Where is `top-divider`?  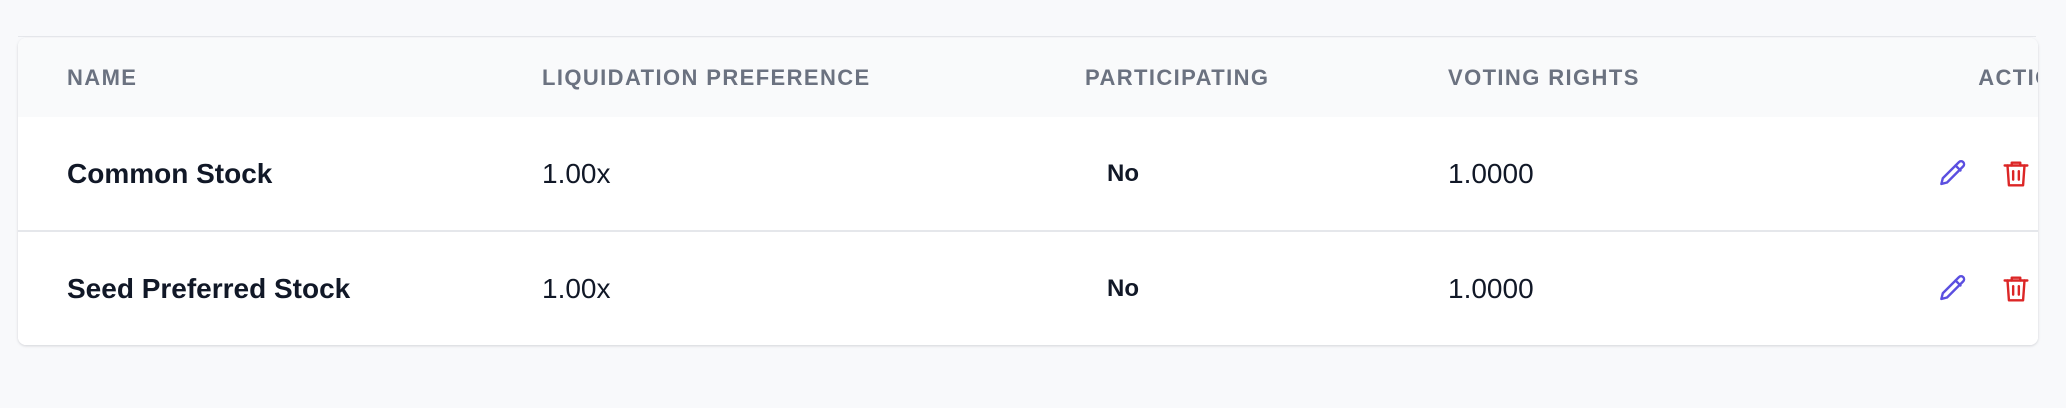
top-divider is located at coordinates (1027, 36).